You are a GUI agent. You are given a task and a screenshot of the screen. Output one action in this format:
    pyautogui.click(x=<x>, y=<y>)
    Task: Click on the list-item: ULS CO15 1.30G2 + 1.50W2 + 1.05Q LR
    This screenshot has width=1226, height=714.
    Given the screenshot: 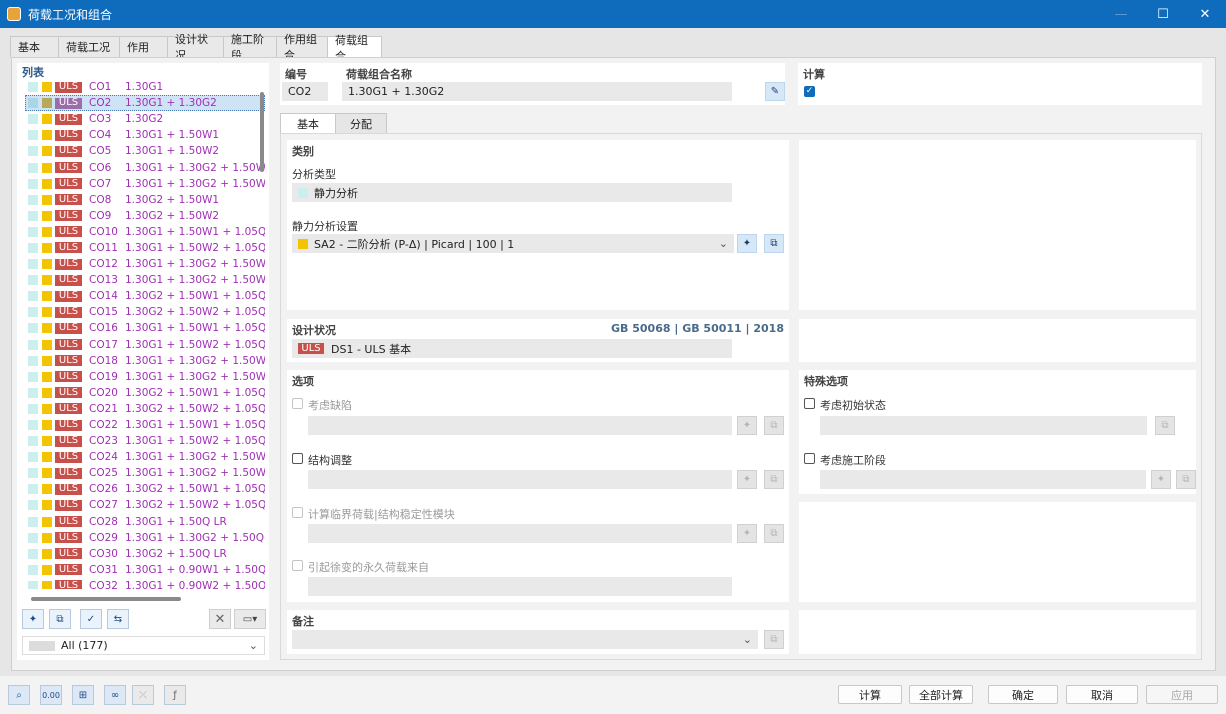 What is the action you would take?
    pyautogui.click(x=145, y=312)
    